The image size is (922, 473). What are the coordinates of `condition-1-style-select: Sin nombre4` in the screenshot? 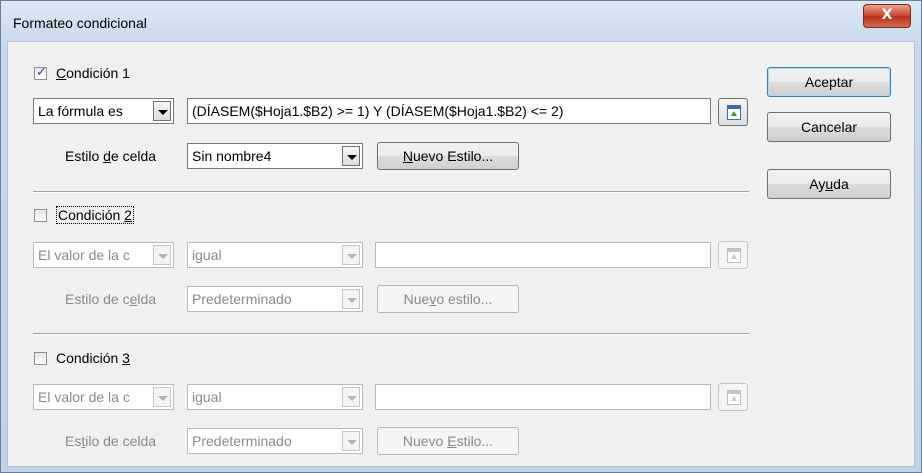 It's located at (275, 156).